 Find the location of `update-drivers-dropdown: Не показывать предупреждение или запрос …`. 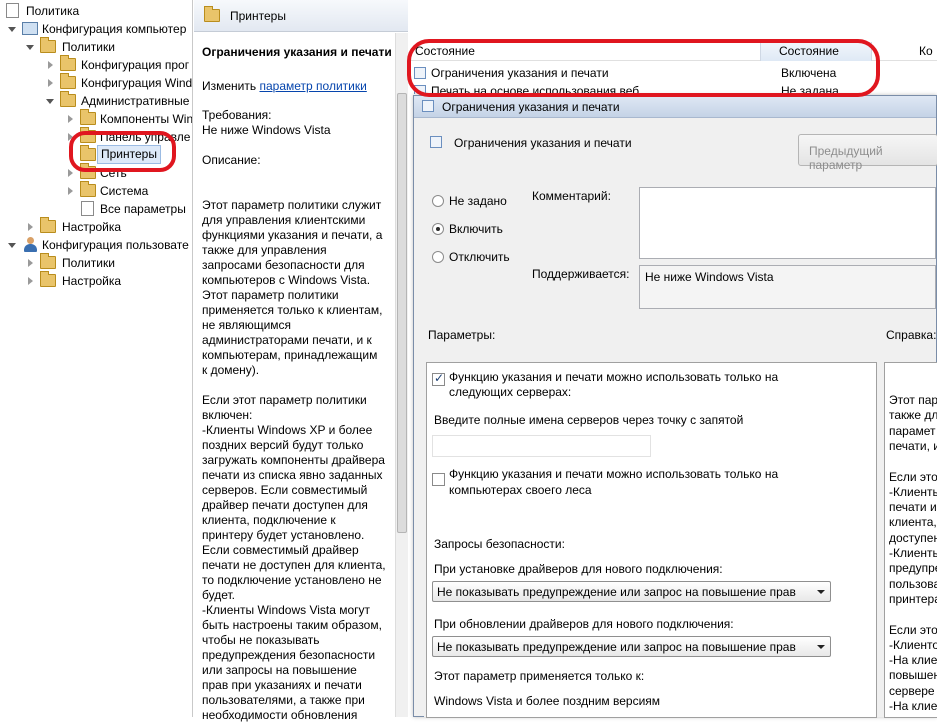

update-drivers-dropdown: Не показывать предупреждение или запрос … is located at coordinates (631, 646).